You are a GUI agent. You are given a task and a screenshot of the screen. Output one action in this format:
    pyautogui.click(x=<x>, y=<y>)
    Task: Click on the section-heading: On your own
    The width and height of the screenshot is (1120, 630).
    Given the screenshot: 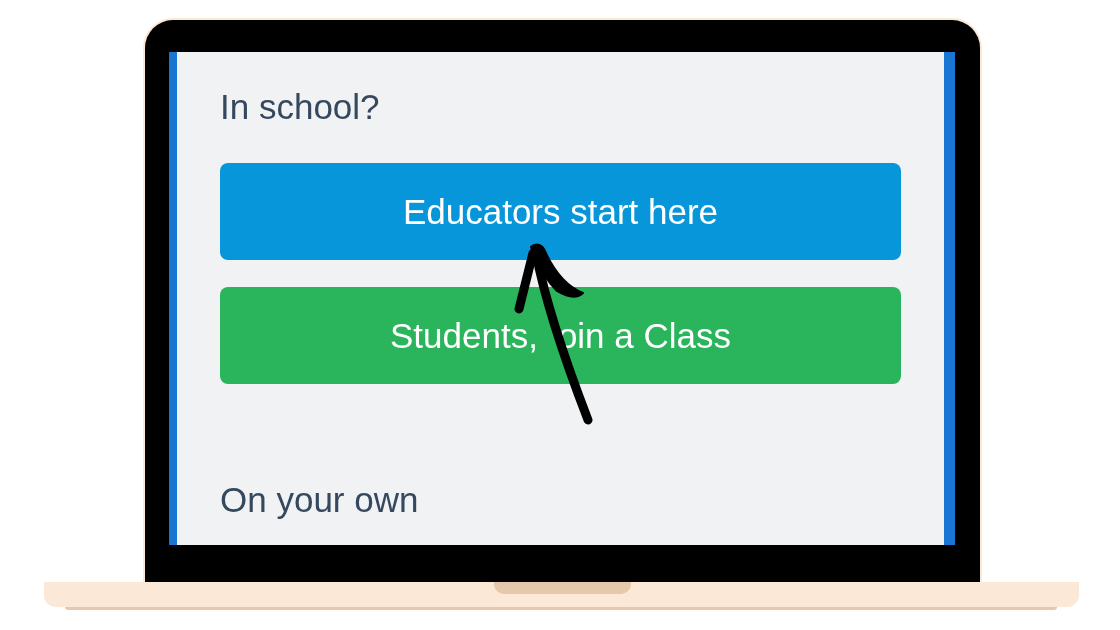 What is the action you would take?
    pyautogui.click(x=319, y=500)
    